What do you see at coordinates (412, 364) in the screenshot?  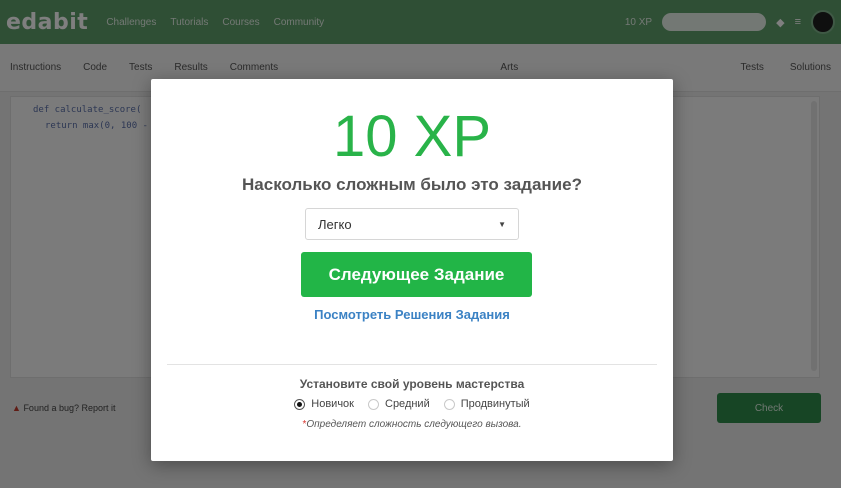 I see `modal-divider` at bounding box center [412, 364].